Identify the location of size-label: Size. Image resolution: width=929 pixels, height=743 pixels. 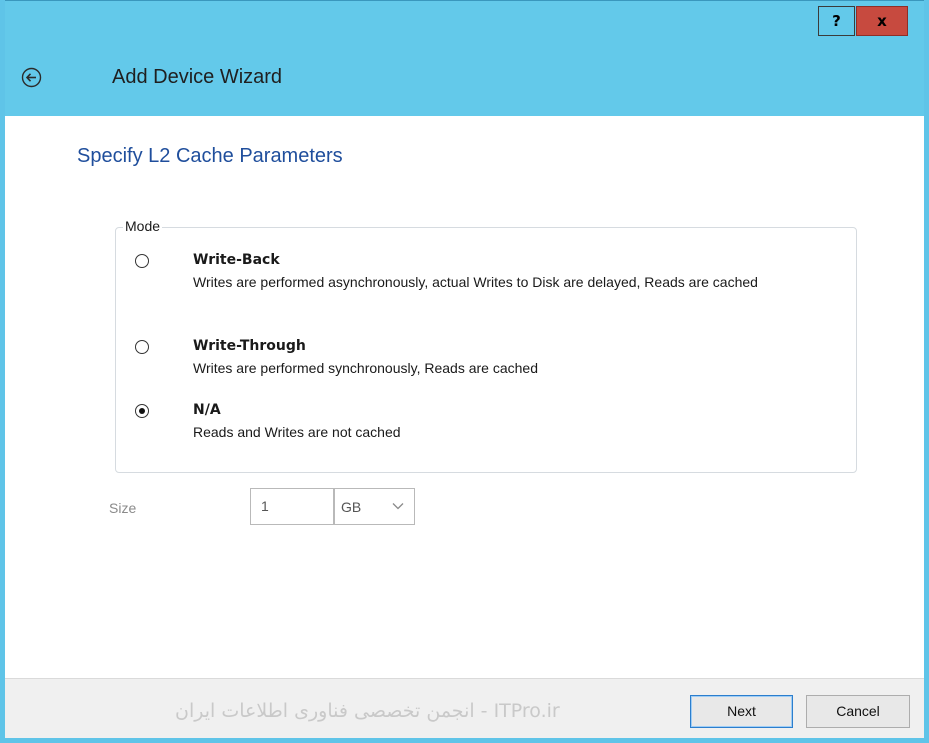
(123, 508).